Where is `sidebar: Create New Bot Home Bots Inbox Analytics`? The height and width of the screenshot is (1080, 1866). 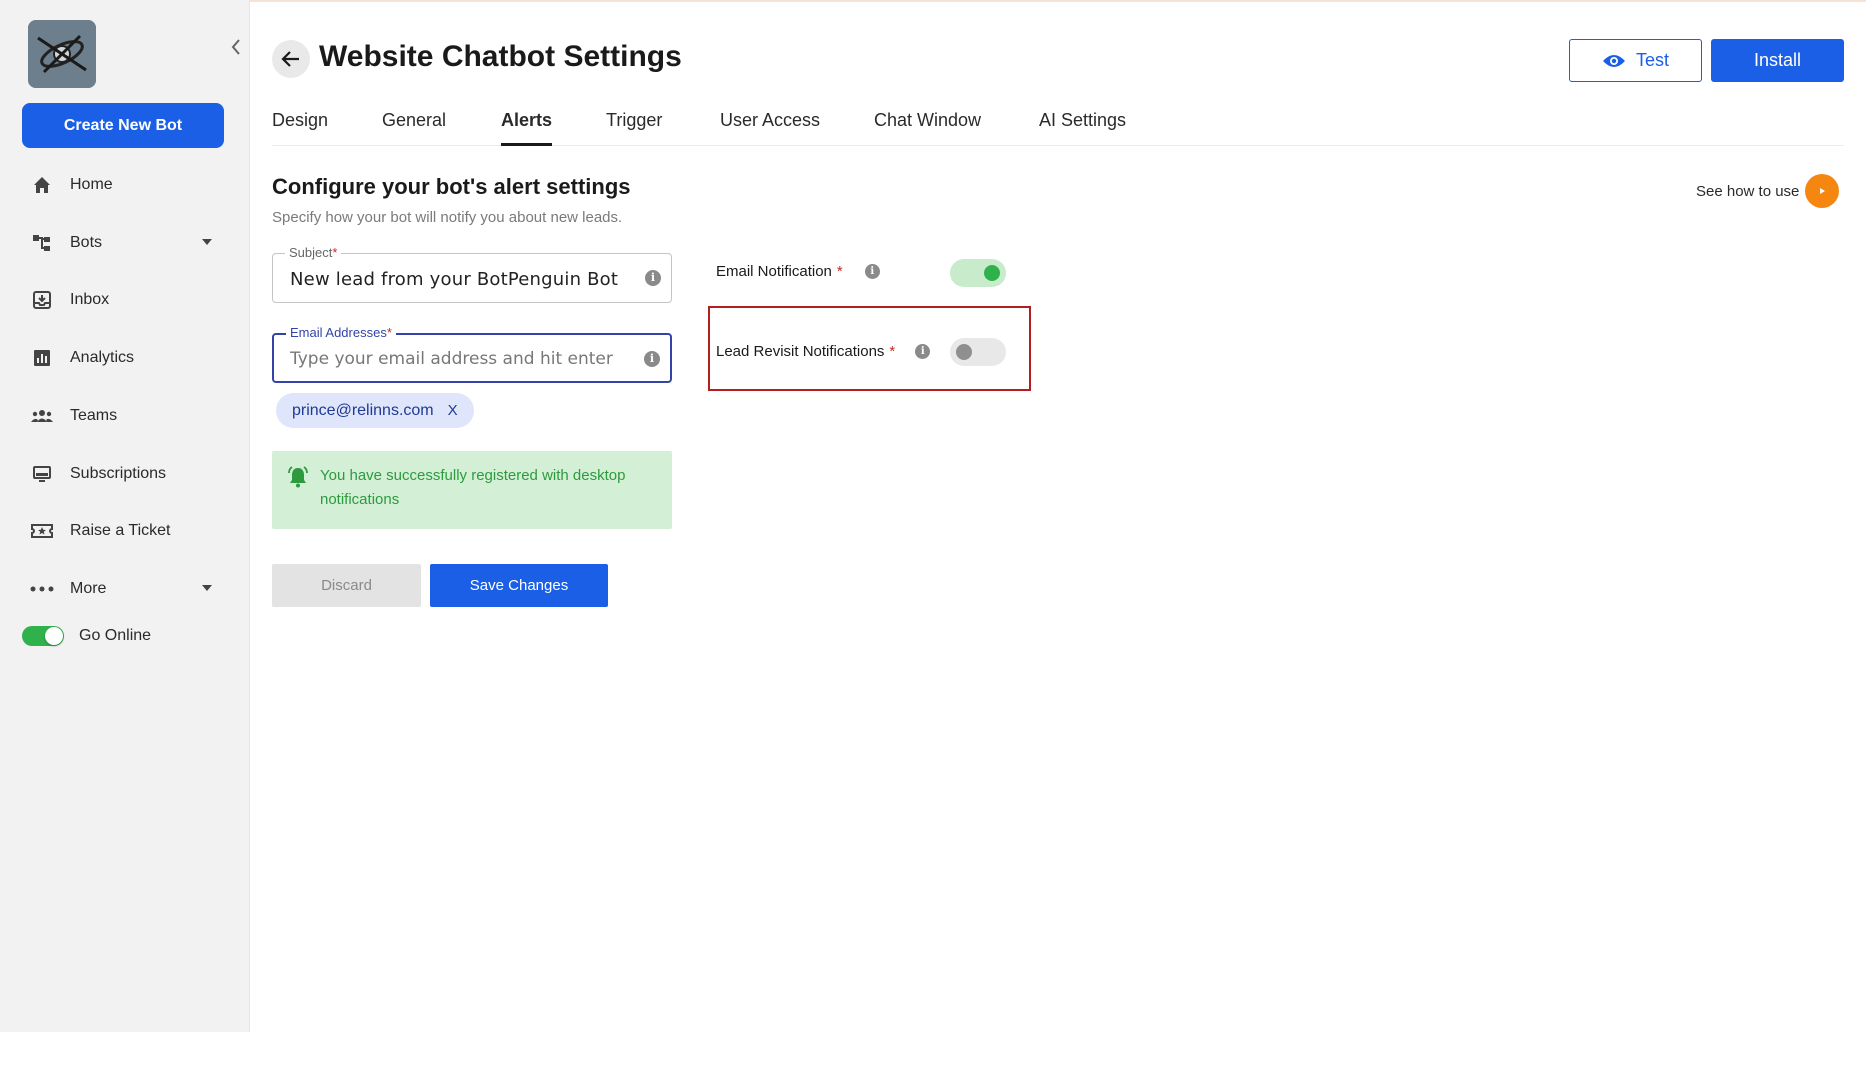 sidebar: Create New Bot Home Bots Inbox Analytics is located at coordinates (125, 516).